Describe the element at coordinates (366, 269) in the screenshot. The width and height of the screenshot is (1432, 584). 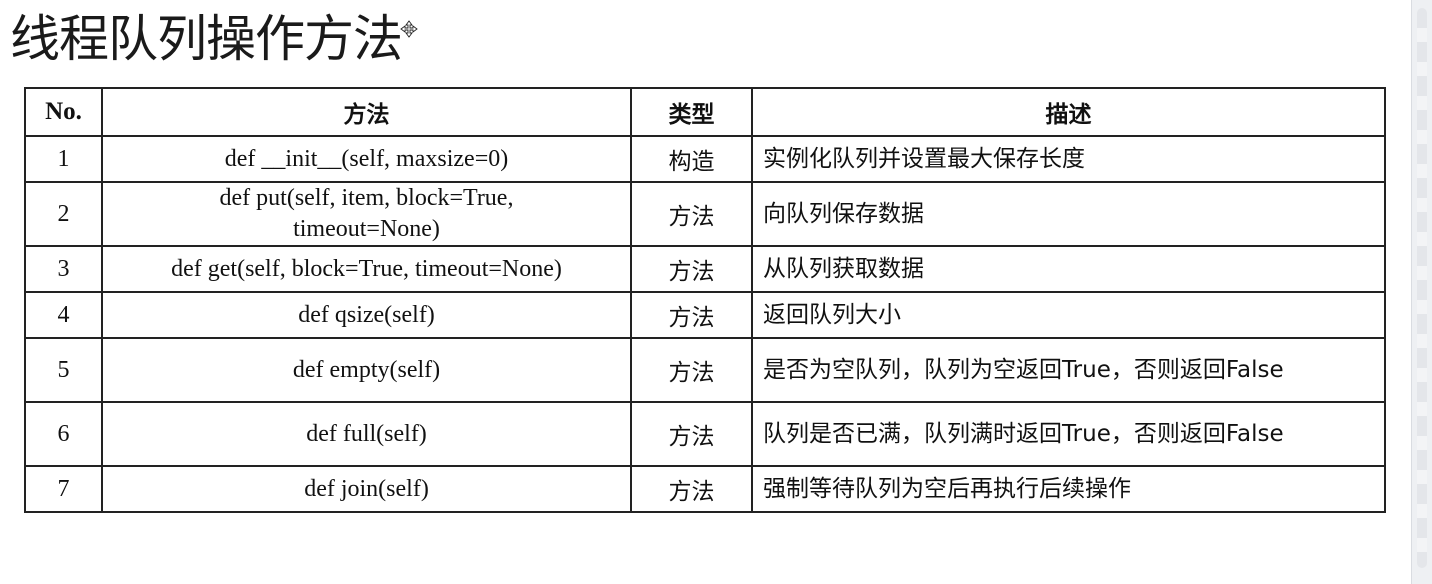
I see `row-method: def get(self, block=True, timeout=None)` at that location.